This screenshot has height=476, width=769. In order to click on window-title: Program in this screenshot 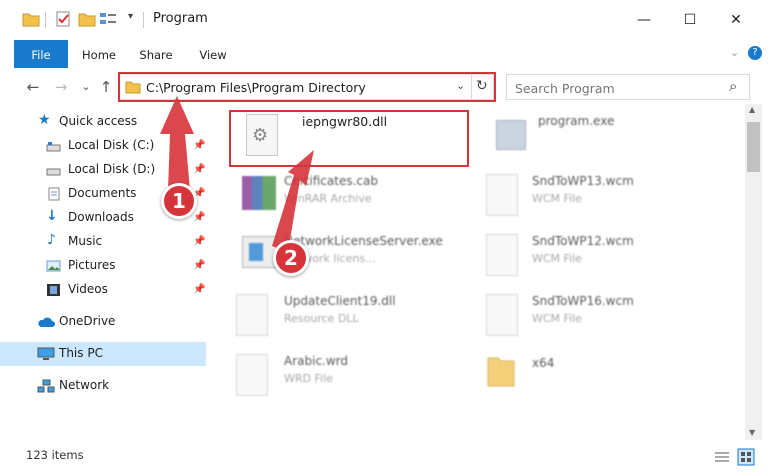, I will do `click(180, 18)`.